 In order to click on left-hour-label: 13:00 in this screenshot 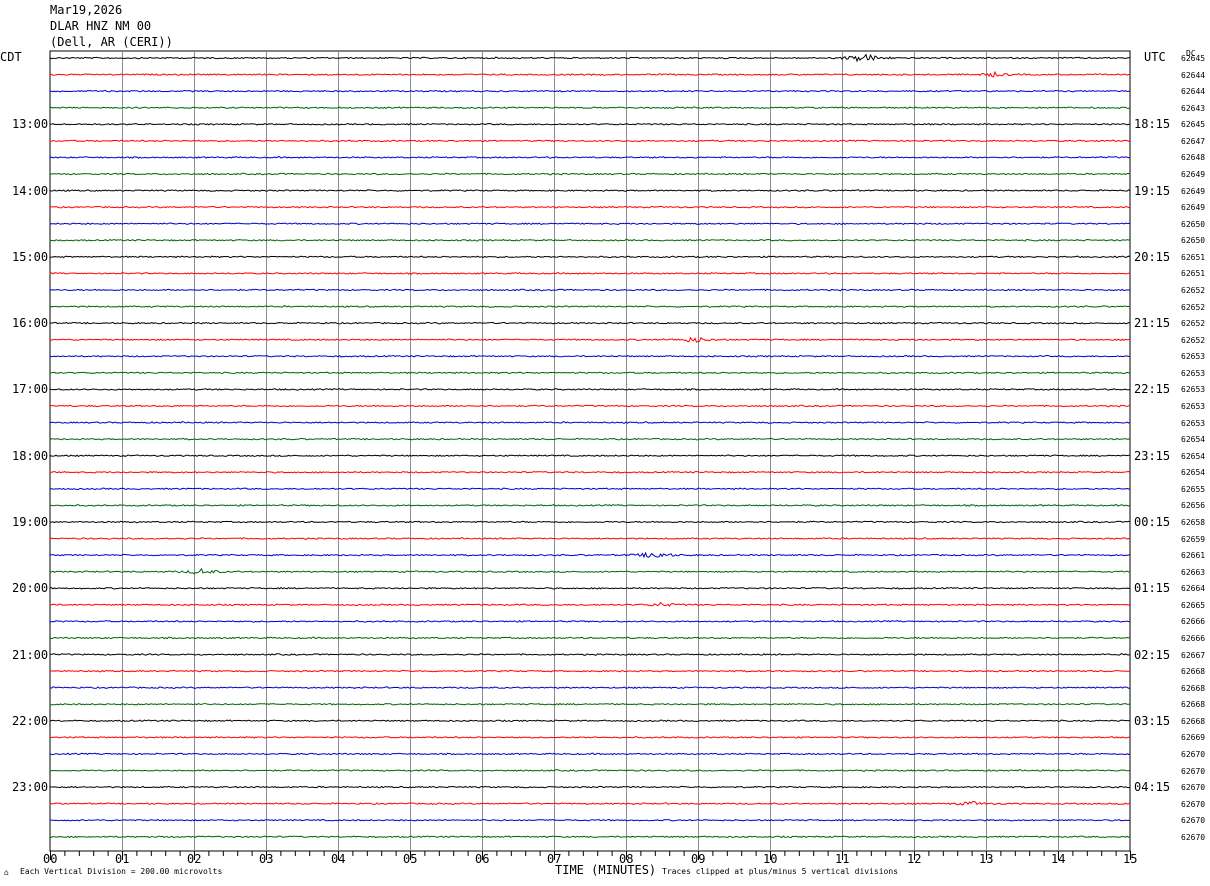, I will do `click(30, 124)`.